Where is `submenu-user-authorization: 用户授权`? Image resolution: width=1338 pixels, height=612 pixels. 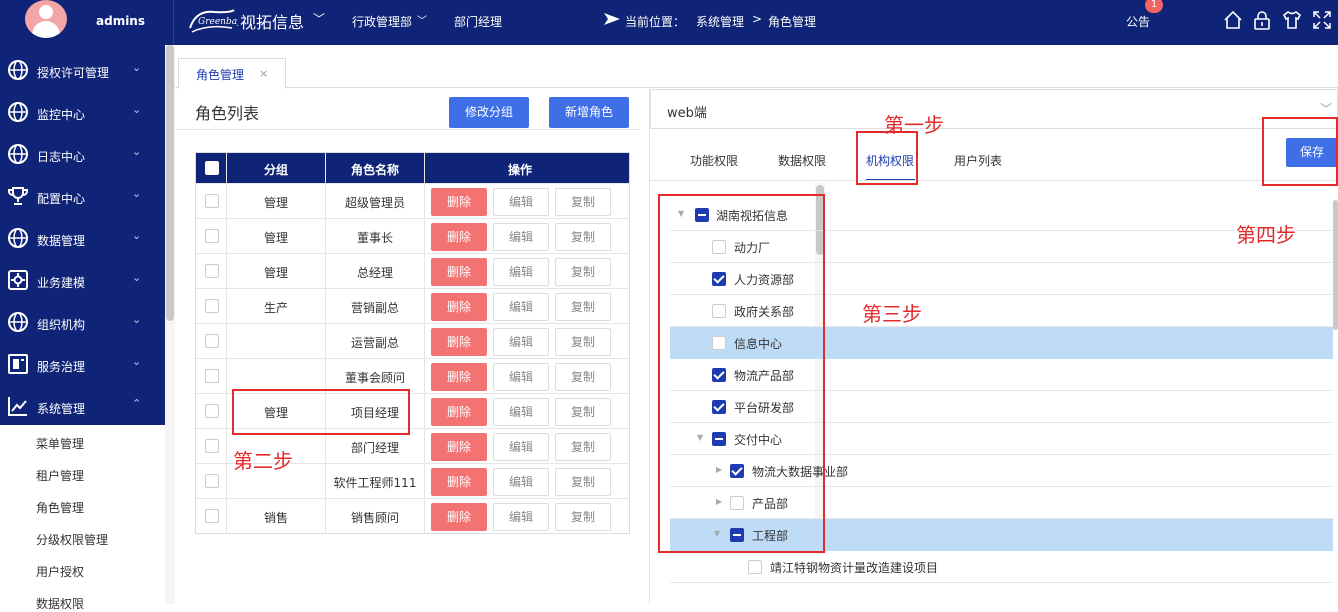 submenu-user-authorization: 用户授权 is located at coordinates (60, 571).